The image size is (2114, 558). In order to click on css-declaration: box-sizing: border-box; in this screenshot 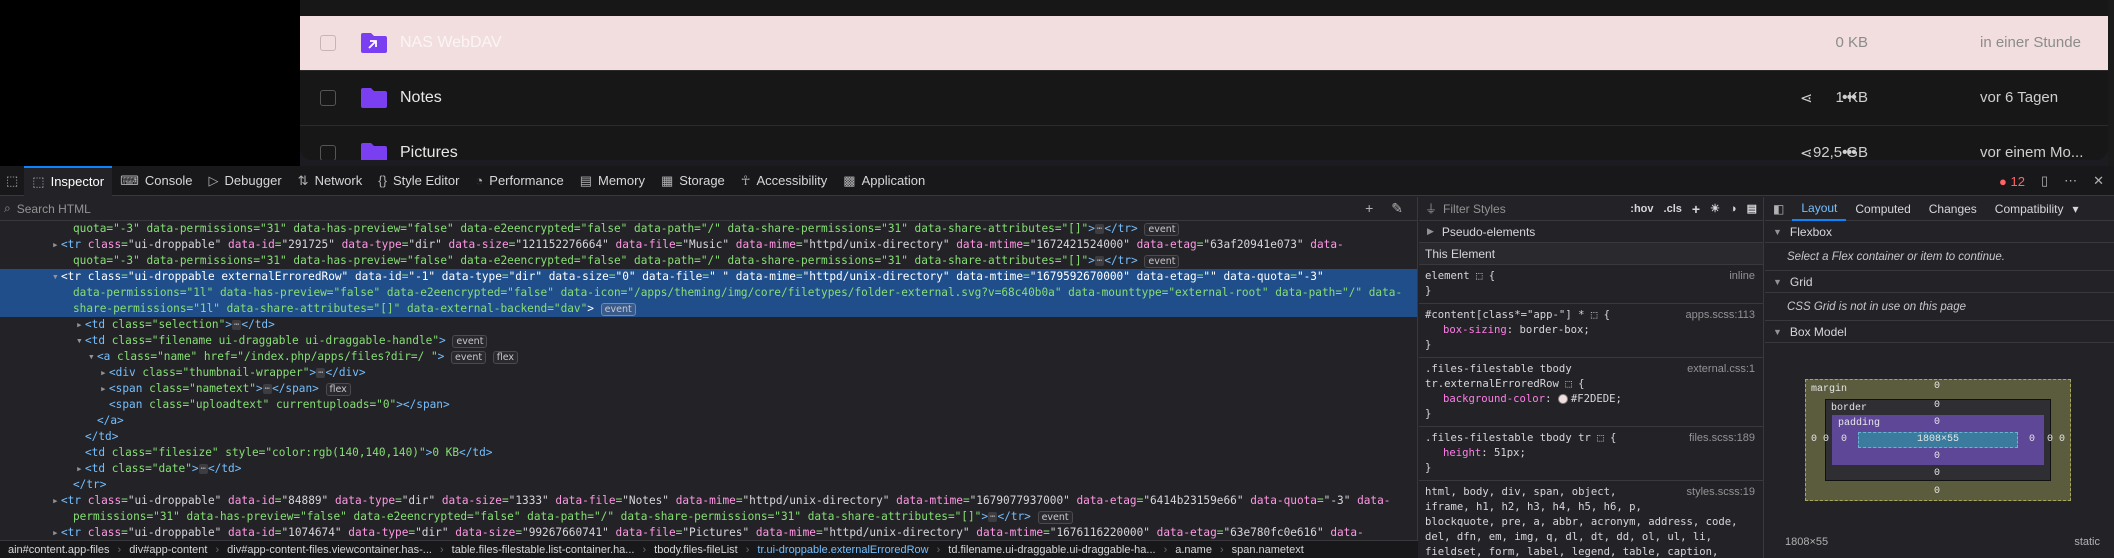, I will do `click(1591, 330)`.